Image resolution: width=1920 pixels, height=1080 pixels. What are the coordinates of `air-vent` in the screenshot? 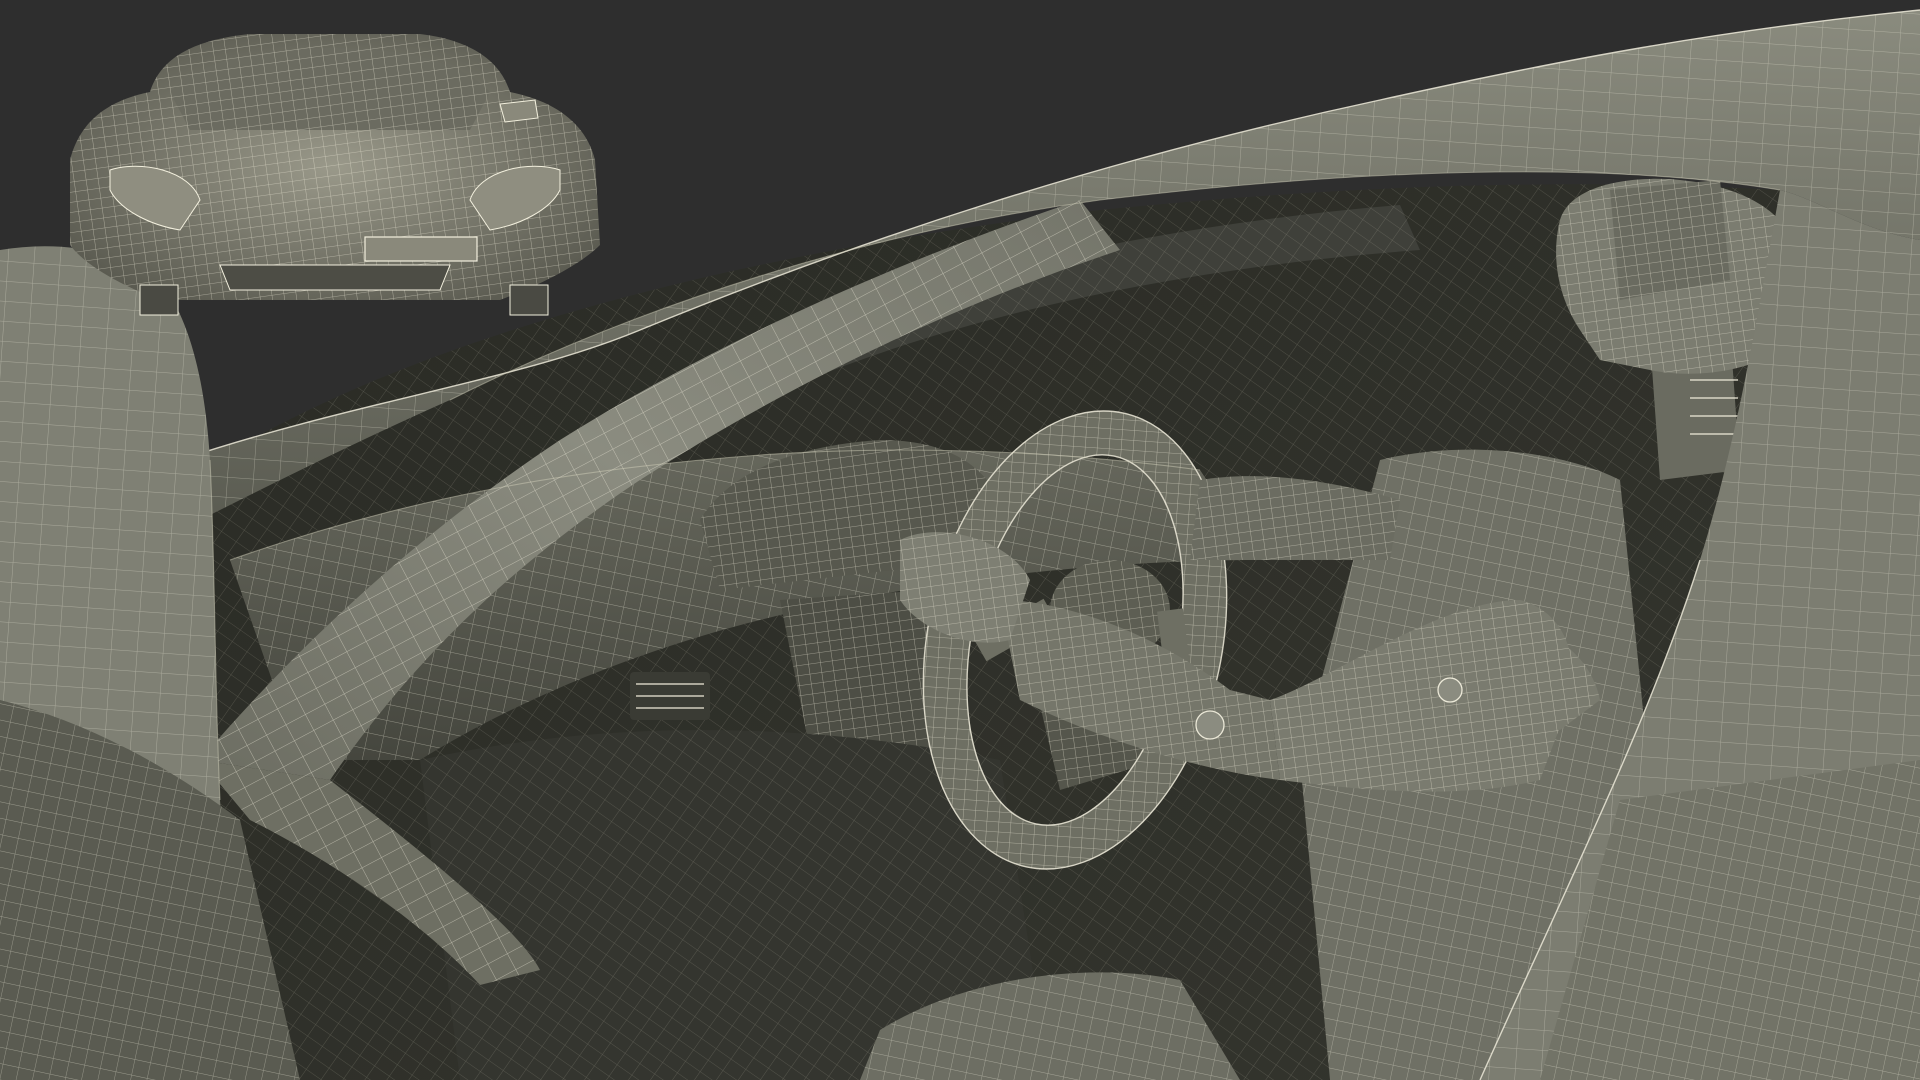 It's located at (670, 696).